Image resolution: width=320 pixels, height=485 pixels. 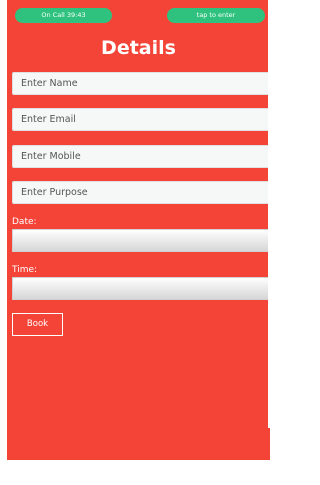 What do you see at coordinates (138, 48) in the screenshot?
I see `page-title: Details` at bounding box center [138, 48].